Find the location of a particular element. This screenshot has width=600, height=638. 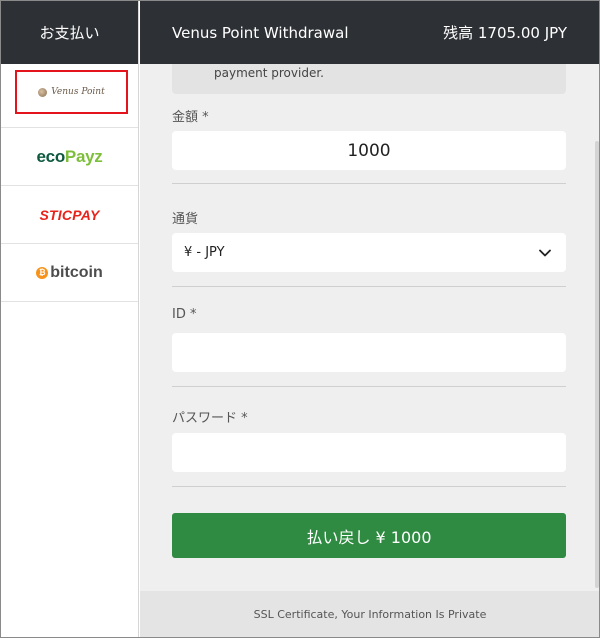

venus-point-icon is located at coordinates (43, 92).